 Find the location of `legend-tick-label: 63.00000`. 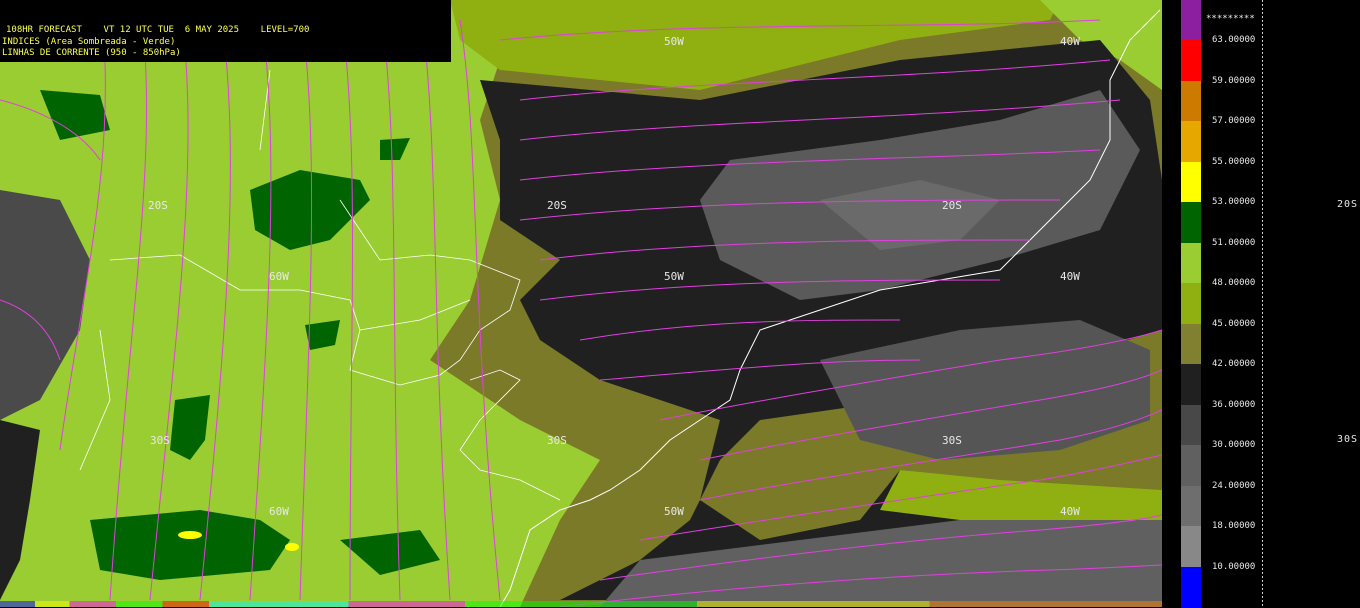

legend-tick-label: 63.00000 is located at coordinates (1234, 40).